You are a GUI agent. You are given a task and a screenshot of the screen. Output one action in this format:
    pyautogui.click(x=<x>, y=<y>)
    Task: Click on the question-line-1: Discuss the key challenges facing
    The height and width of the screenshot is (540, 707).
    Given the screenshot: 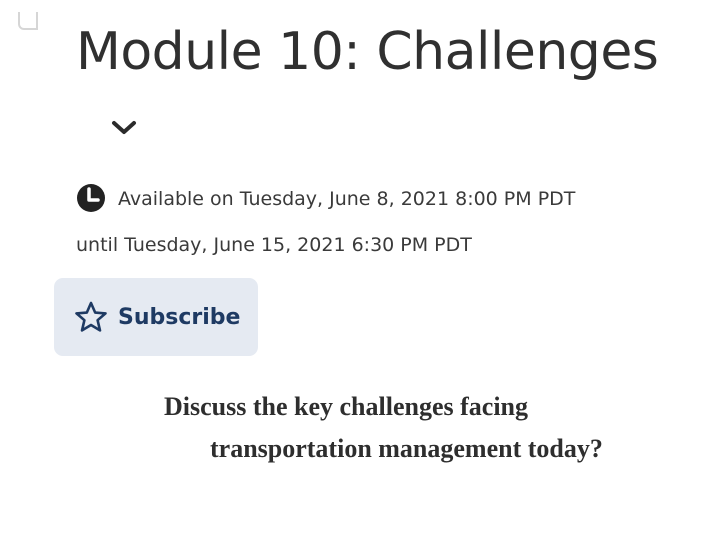 What is the action you would take?
    pyautogui.click(x=346, y=406)
    